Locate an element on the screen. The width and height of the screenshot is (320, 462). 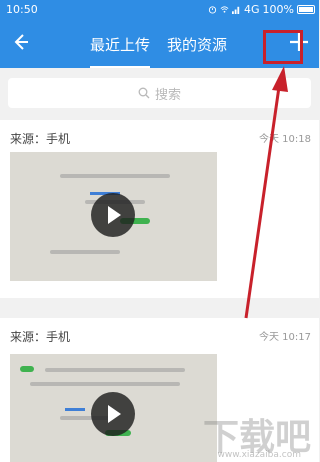
status-right: 4G 100% is located at coordinates (261, 9).